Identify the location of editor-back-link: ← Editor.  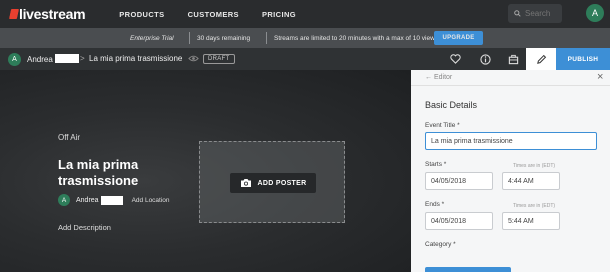
(438, 77).